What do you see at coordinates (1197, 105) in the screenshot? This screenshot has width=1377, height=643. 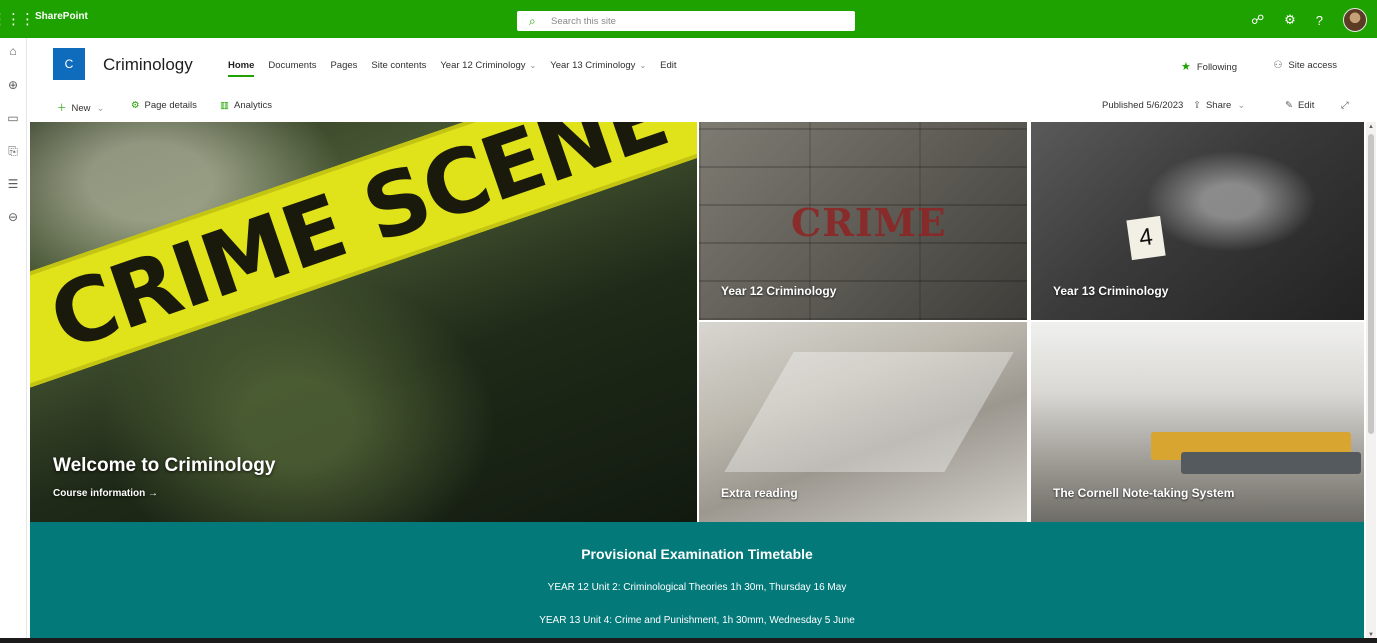 I see `share-icon: ⇪` at bounding box center [1197, 105].